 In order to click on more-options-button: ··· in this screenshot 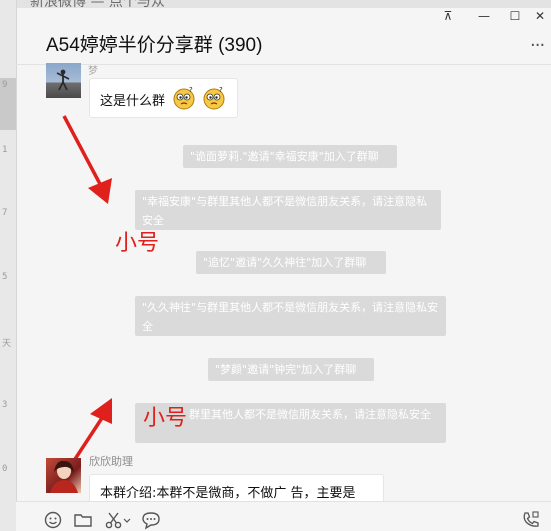, I will do `click(537, 45)`.